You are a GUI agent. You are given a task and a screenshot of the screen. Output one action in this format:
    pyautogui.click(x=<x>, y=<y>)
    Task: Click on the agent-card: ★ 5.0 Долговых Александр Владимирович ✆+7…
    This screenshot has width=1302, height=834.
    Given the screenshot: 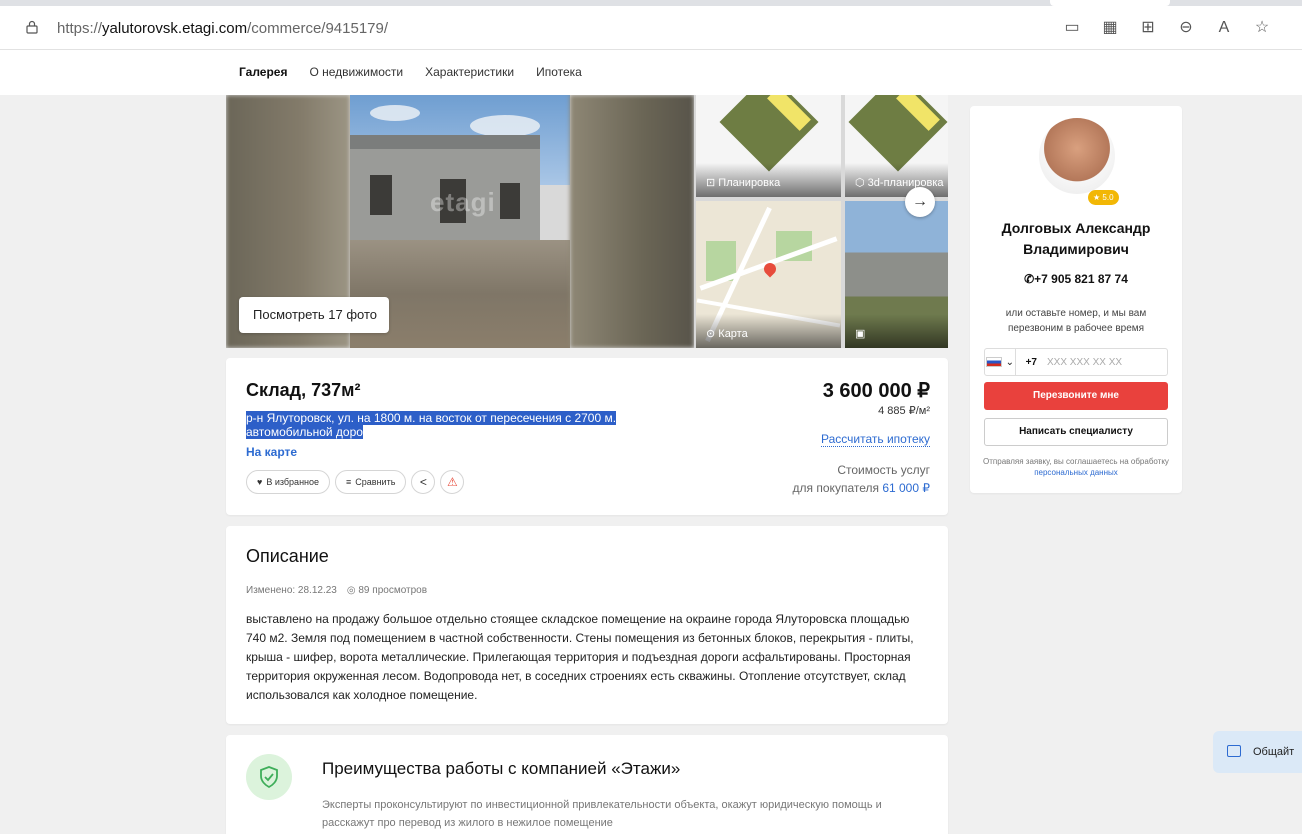 What is the action you would take?
    pyautogui.click(x=1076, y=299)
    